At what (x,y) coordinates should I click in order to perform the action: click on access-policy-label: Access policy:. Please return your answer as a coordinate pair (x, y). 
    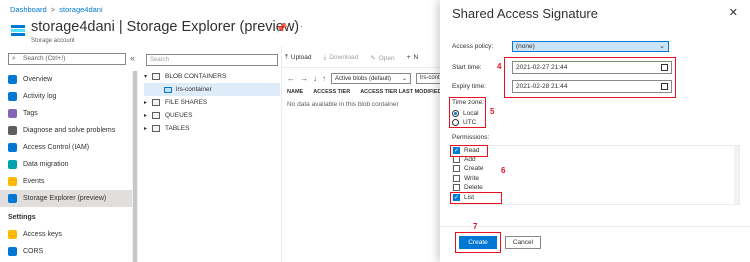
    Looking at the image, I should click on (473, 46).